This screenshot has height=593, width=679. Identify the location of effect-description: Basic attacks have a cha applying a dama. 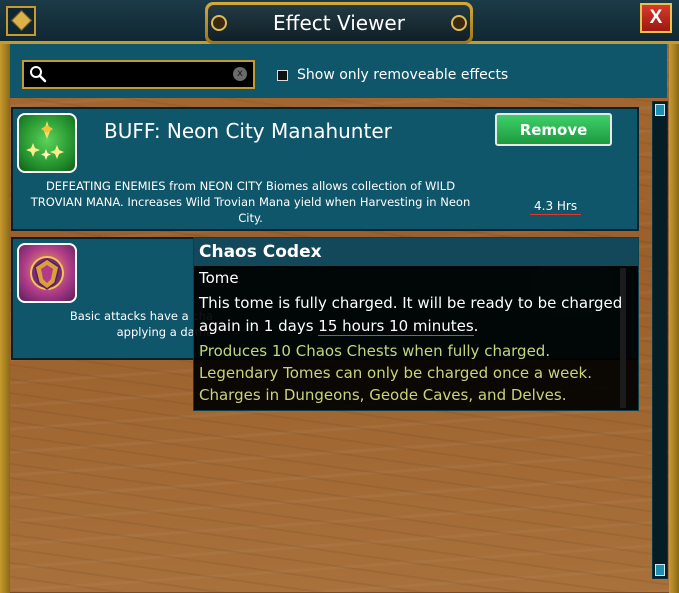
(118, 324).